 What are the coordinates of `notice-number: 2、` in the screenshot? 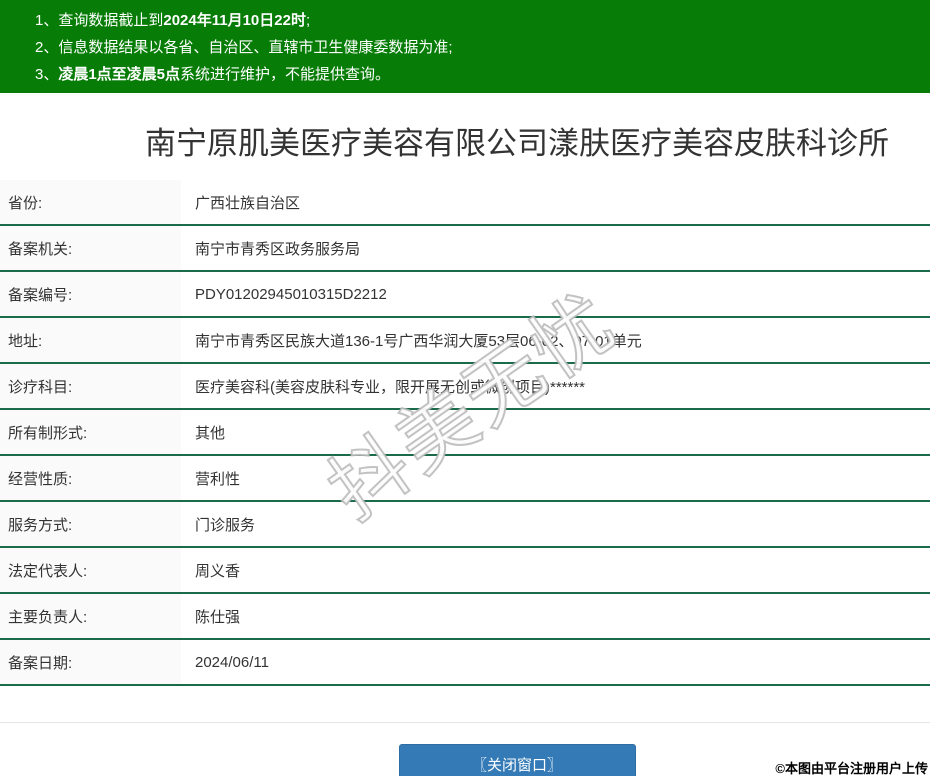 It's located at (47, 47).